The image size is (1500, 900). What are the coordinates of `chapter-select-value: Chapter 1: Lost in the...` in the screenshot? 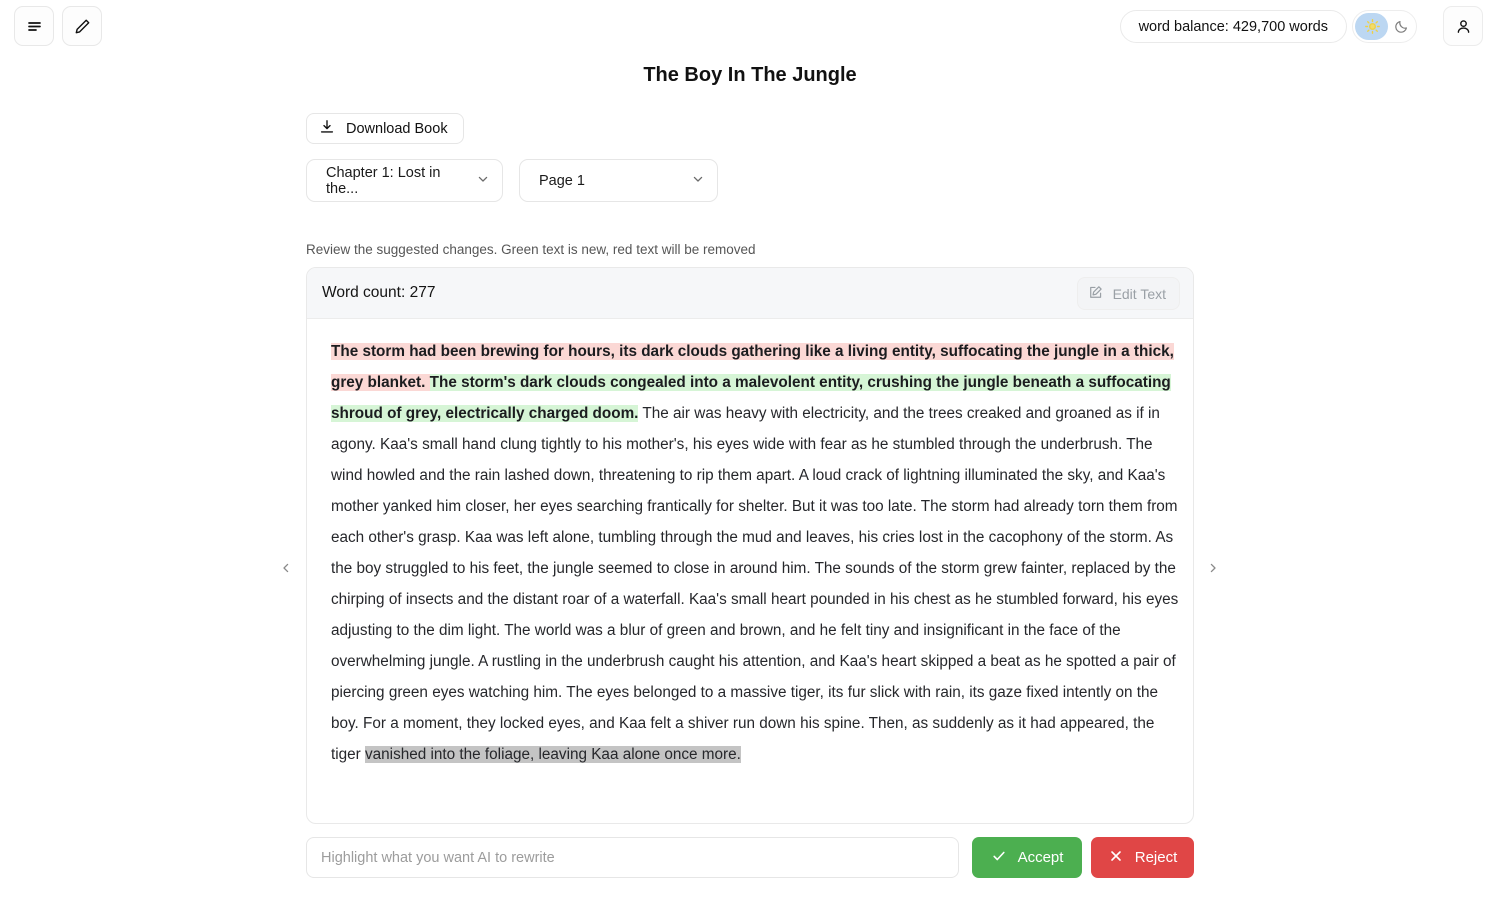 It's located at (383, 180).